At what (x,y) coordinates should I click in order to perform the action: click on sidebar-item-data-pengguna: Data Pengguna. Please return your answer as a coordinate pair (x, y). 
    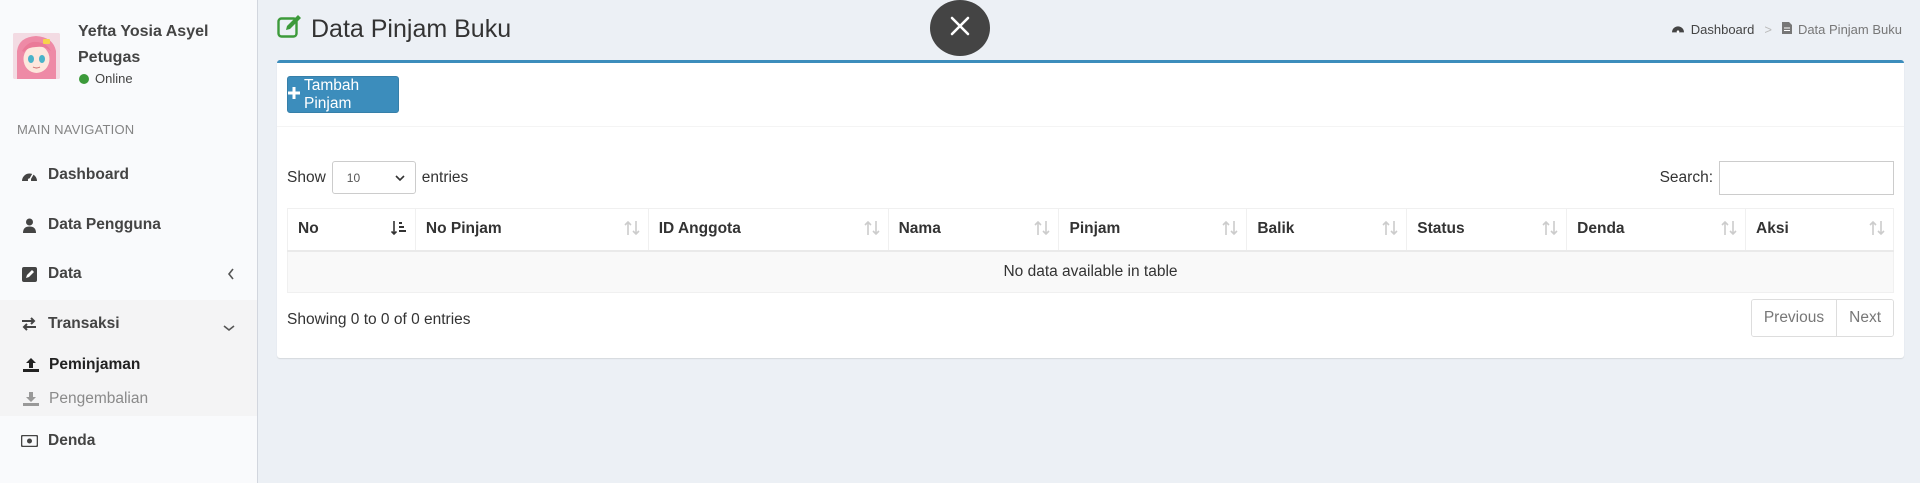
    Looking at the image, I should click on (128, 225).